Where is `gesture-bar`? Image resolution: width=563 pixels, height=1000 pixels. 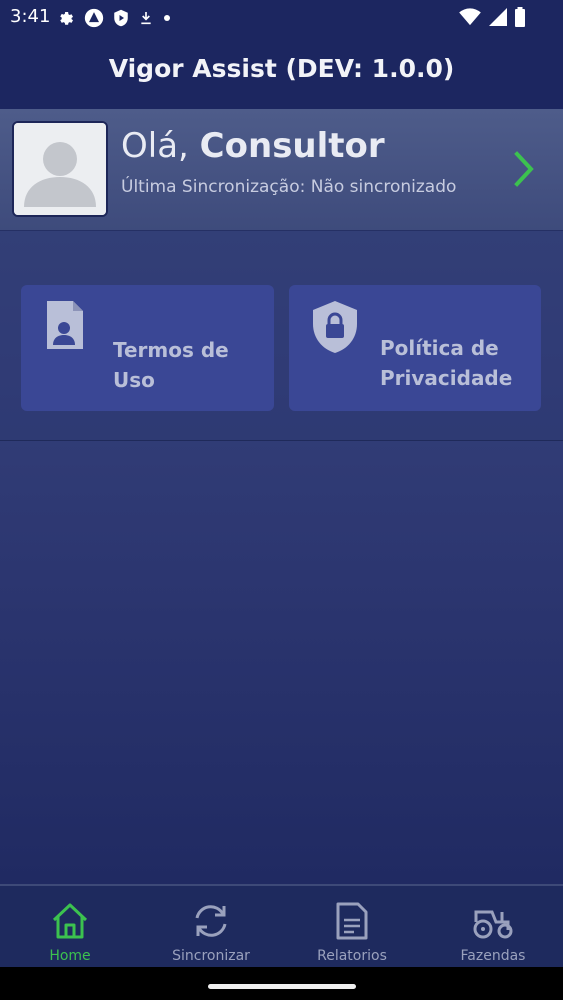 gesture-bar is located at coordinates (281, 983).